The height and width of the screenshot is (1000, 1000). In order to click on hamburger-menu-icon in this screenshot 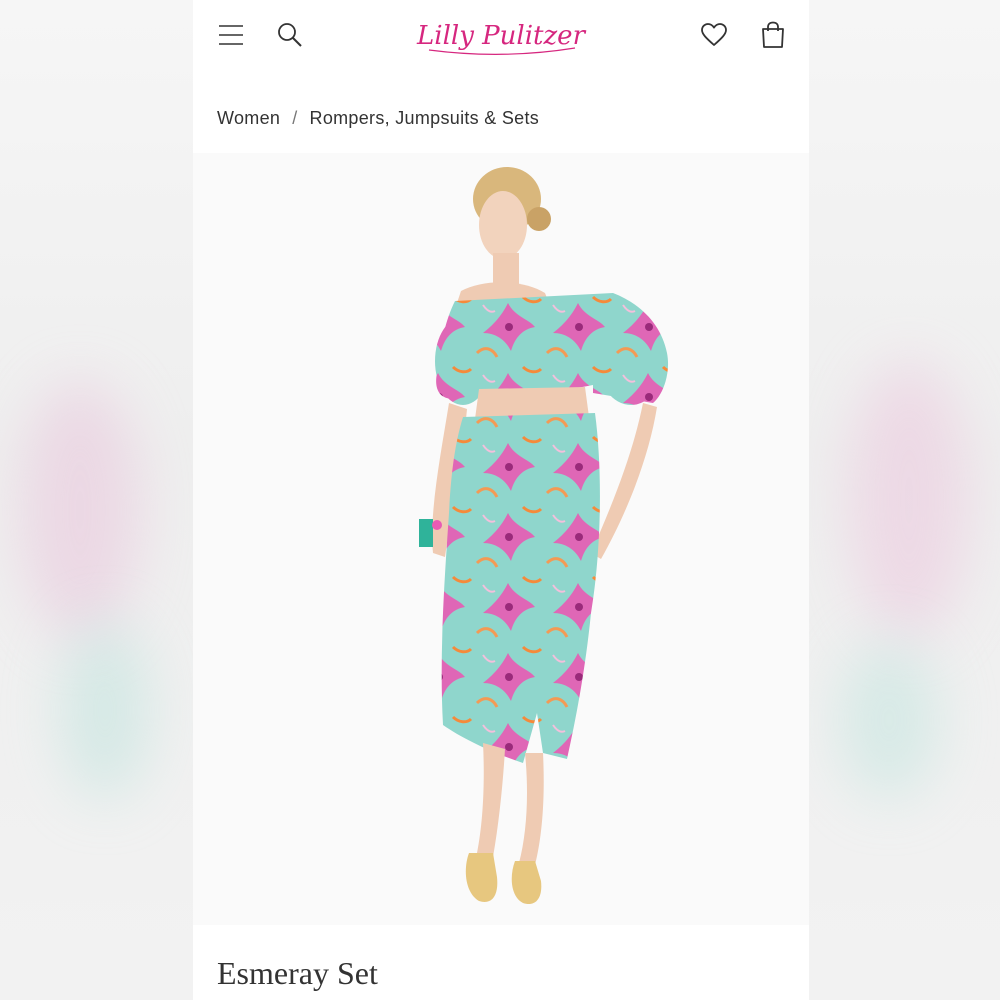, I will do `click(231, 35)`.